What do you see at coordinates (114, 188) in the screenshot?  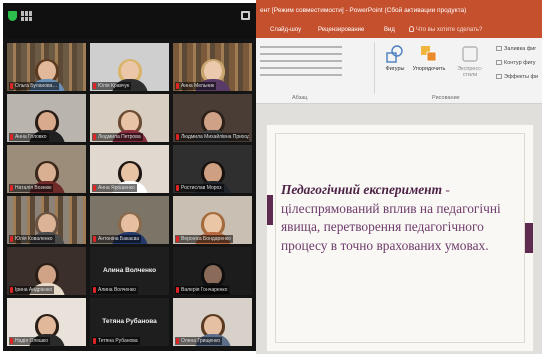 I see `participant-name-label: Анна Ярошенко` at bounding box center [114, 188].